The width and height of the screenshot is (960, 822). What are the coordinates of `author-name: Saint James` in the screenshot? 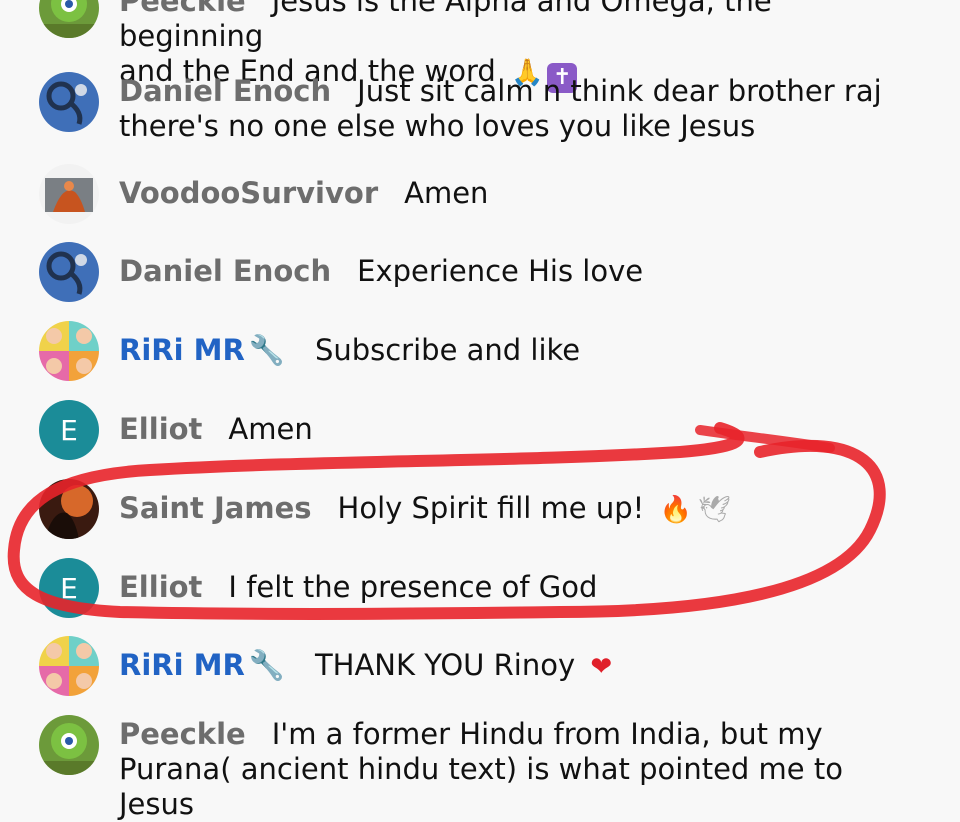 It's located at (215, 508).